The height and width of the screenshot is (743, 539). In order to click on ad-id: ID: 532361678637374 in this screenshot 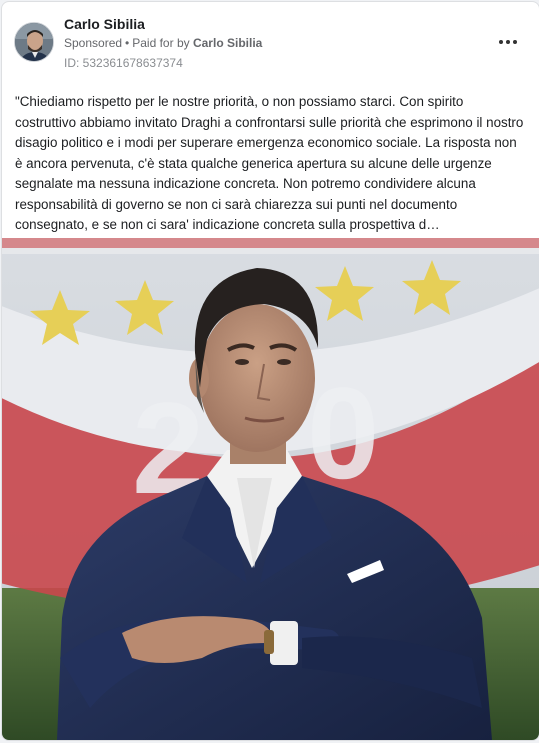, I will do `click(123, 63)`.